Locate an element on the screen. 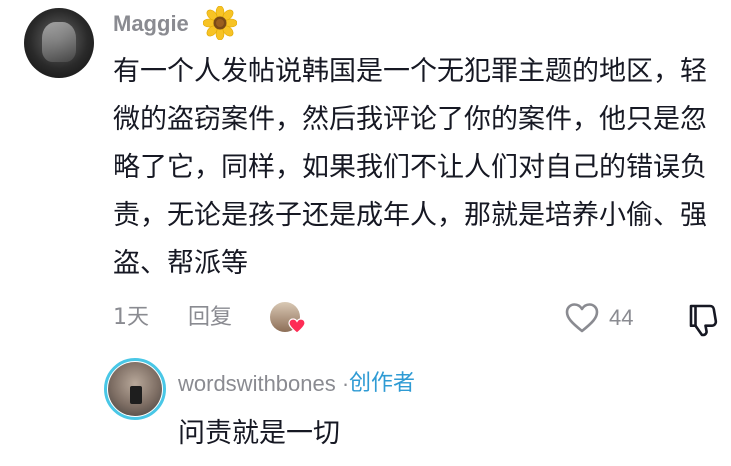 The height and width of the screenshot is (466, 731). phone-shape is located at coordinates (136, 395).